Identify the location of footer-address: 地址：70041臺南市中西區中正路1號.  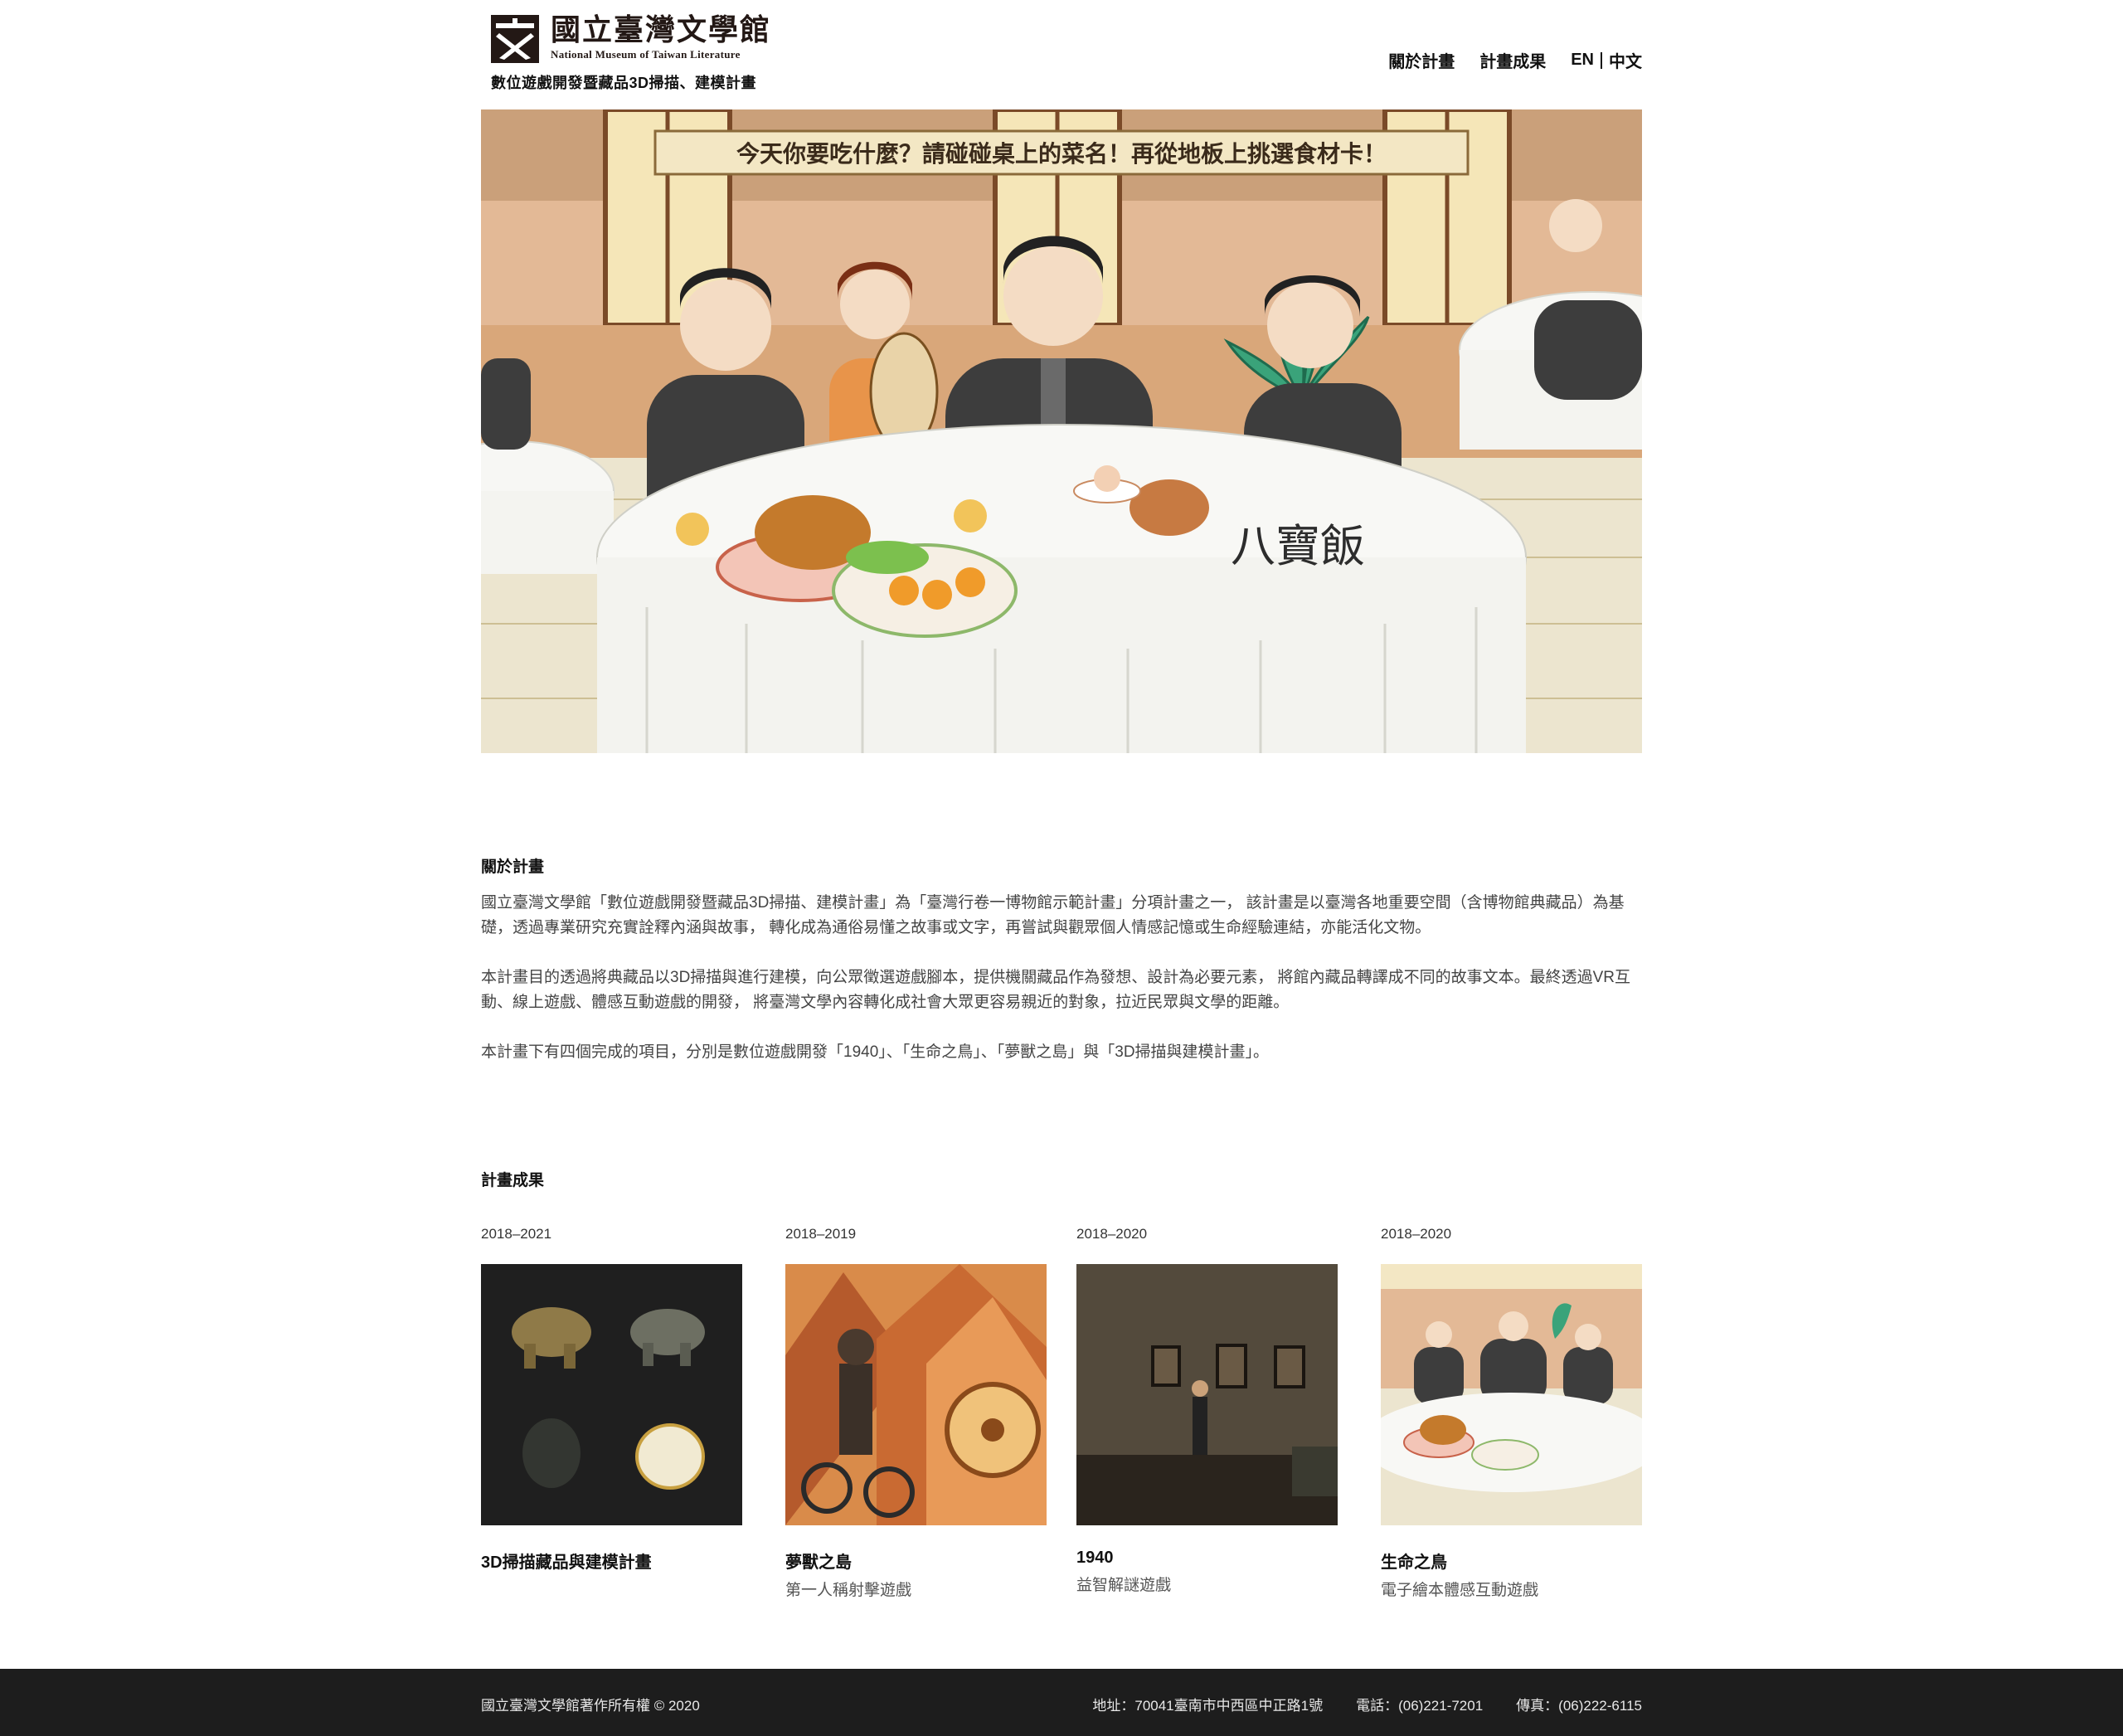
(1208, 1706).